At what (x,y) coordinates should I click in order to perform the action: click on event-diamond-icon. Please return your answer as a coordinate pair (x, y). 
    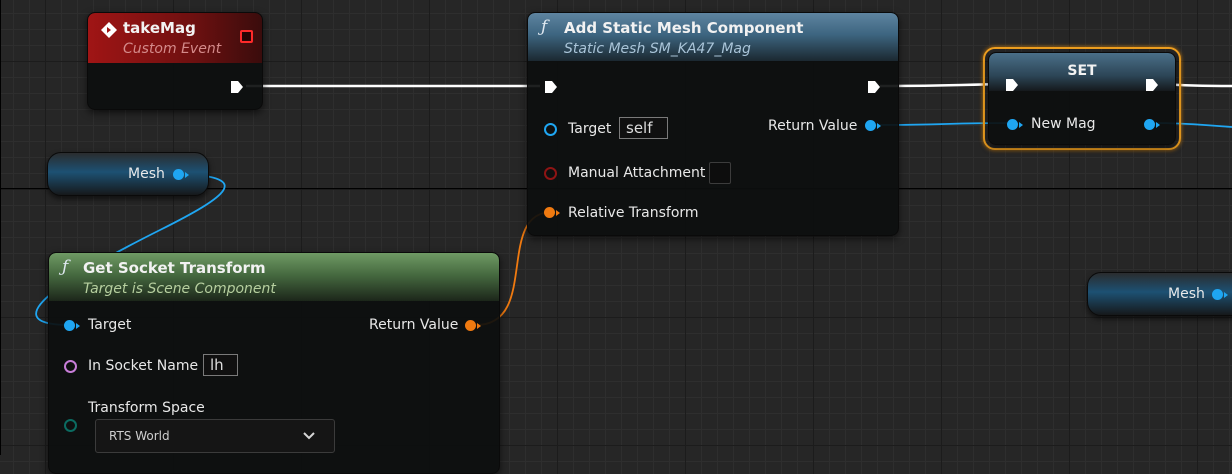
    Looking at the image, I should click on (109, 30).